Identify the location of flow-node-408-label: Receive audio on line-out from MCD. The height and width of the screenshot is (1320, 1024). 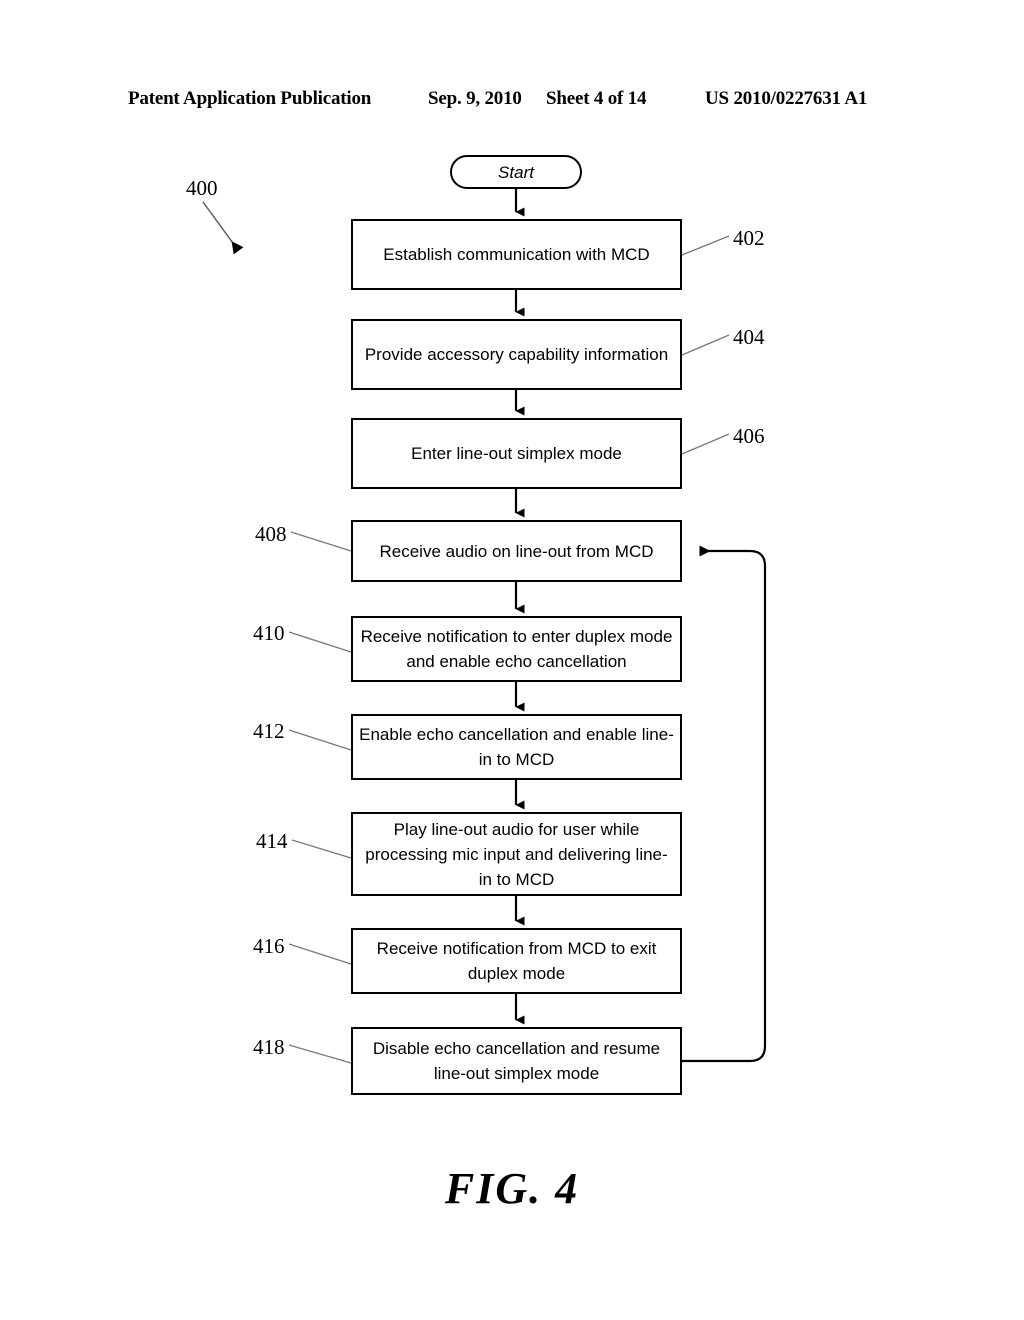
(516, 551).